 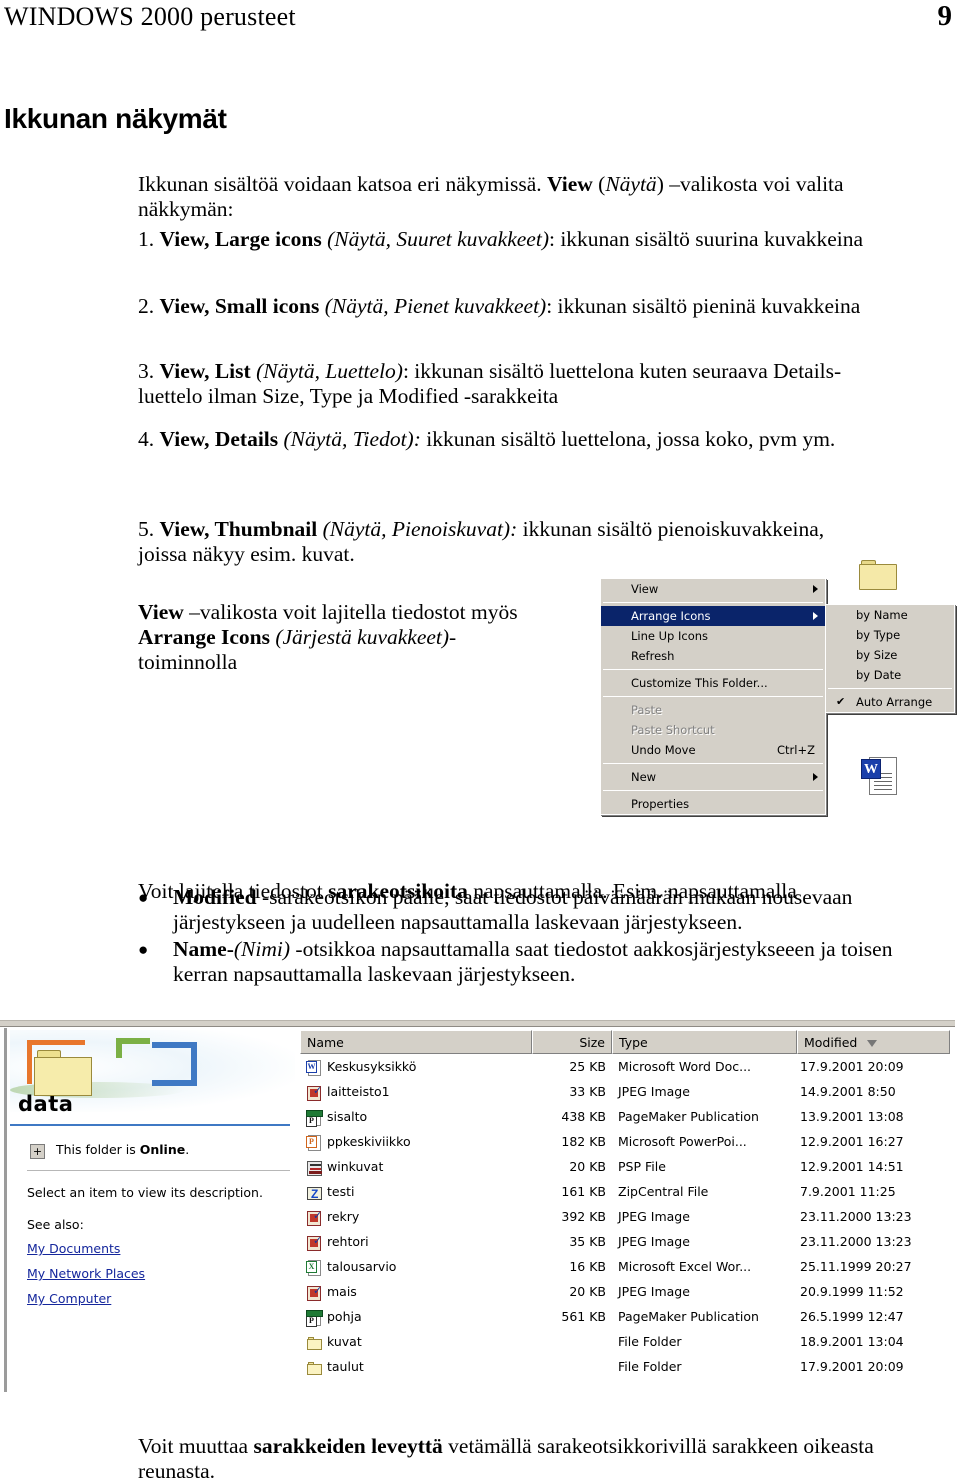 I want to click on sort-bullet-name-italic: (Nimi), so click(x=262, y=949).